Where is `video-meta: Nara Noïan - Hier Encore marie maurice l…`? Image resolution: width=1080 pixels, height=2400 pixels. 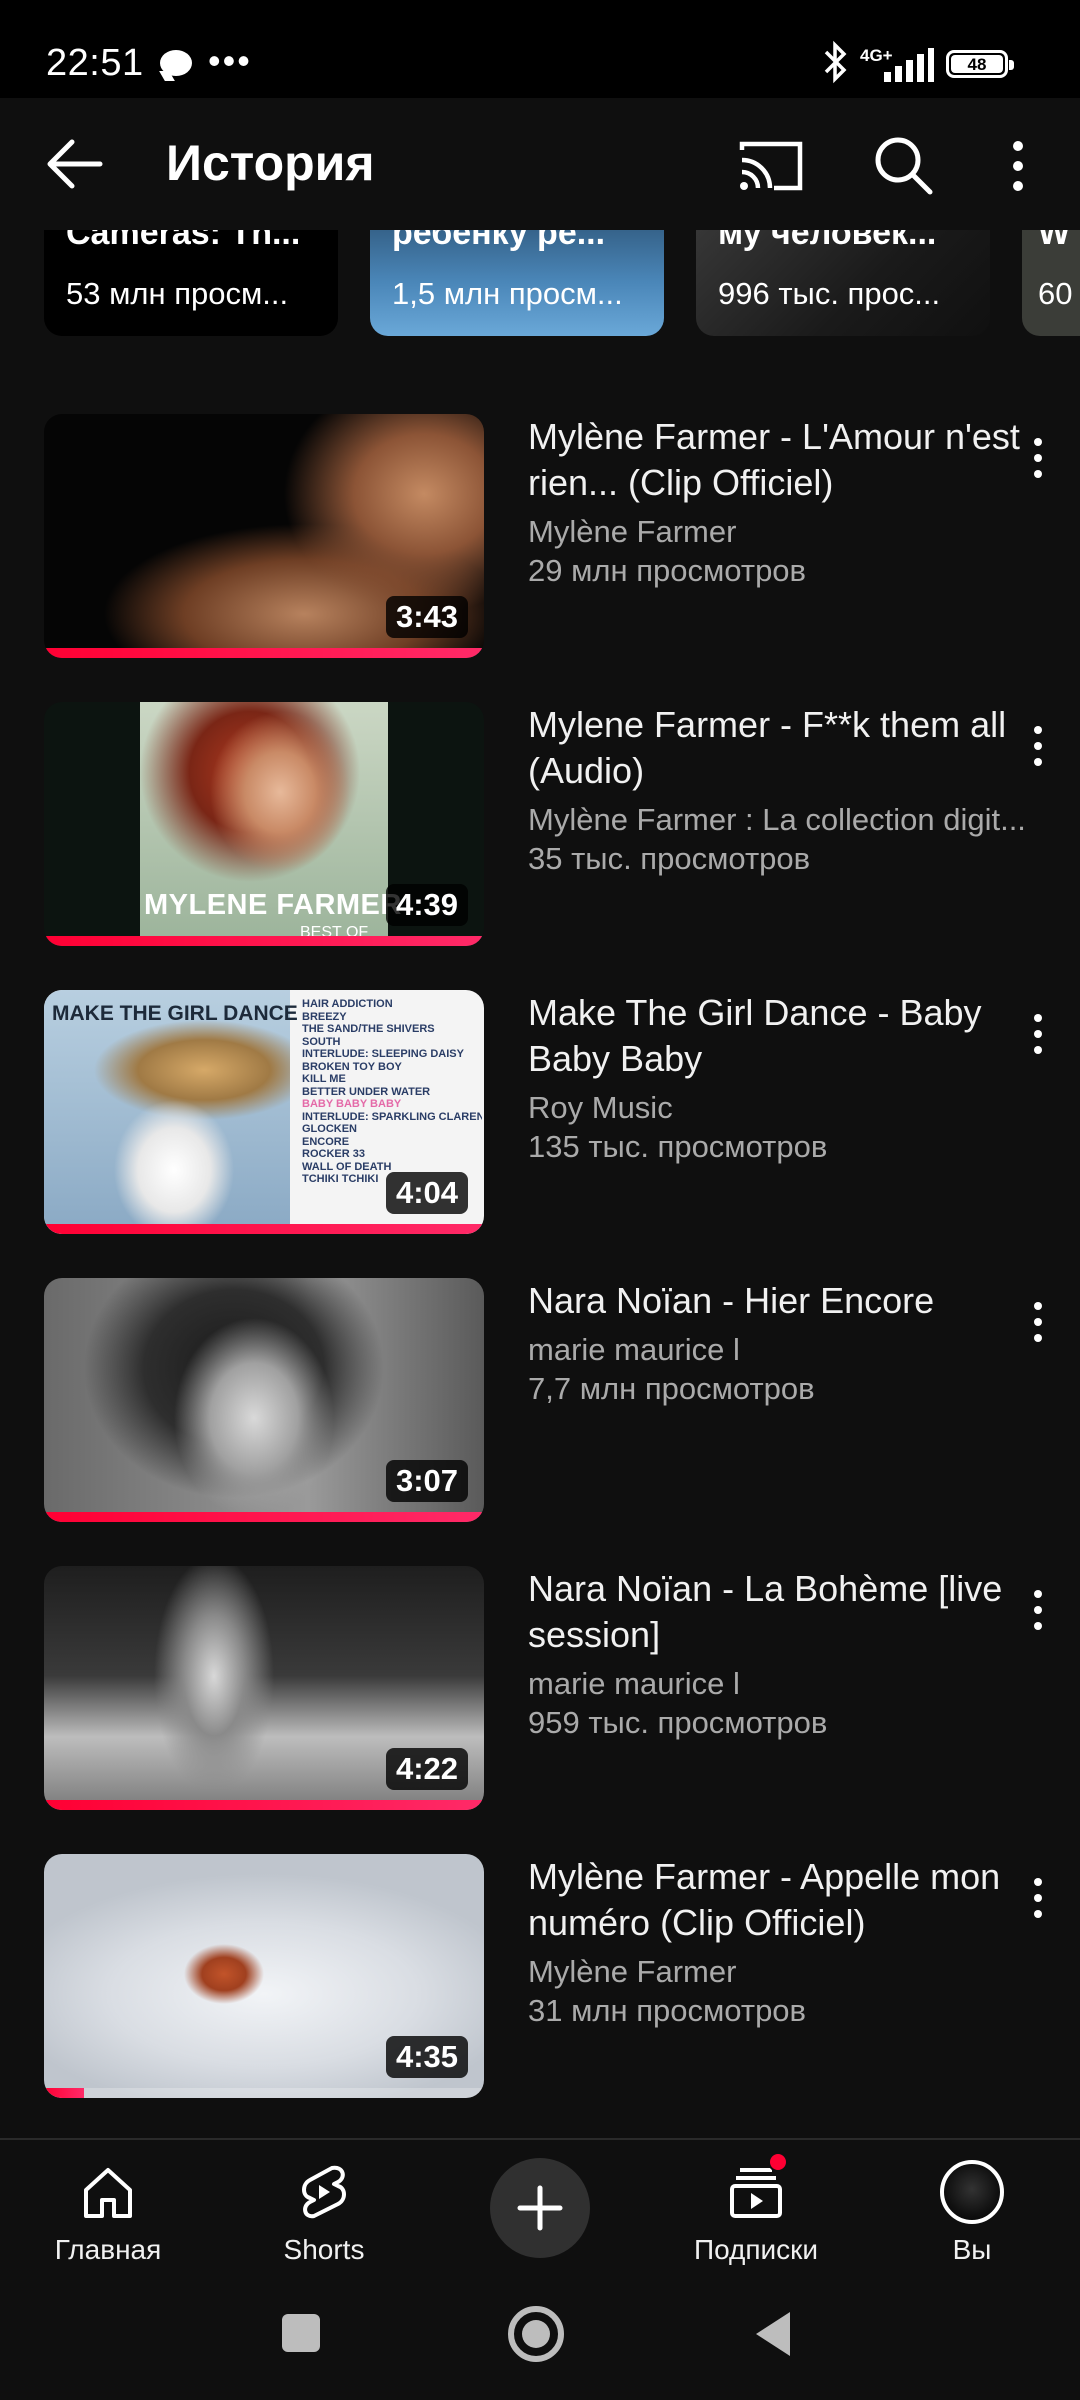 video-meta: Nara Noïan - Hier Encore marie maurice l… is located at coordinates (788, 1343).